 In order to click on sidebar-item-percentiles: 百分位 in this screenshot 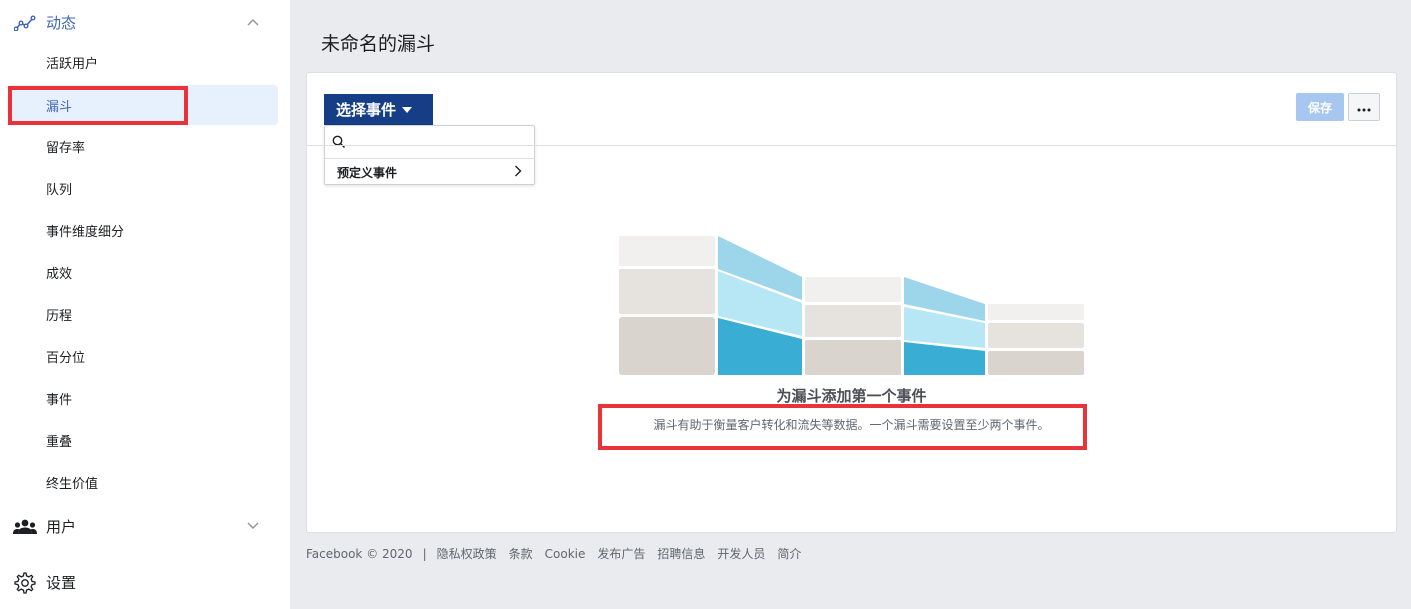, I will do `click(143, 356)`.